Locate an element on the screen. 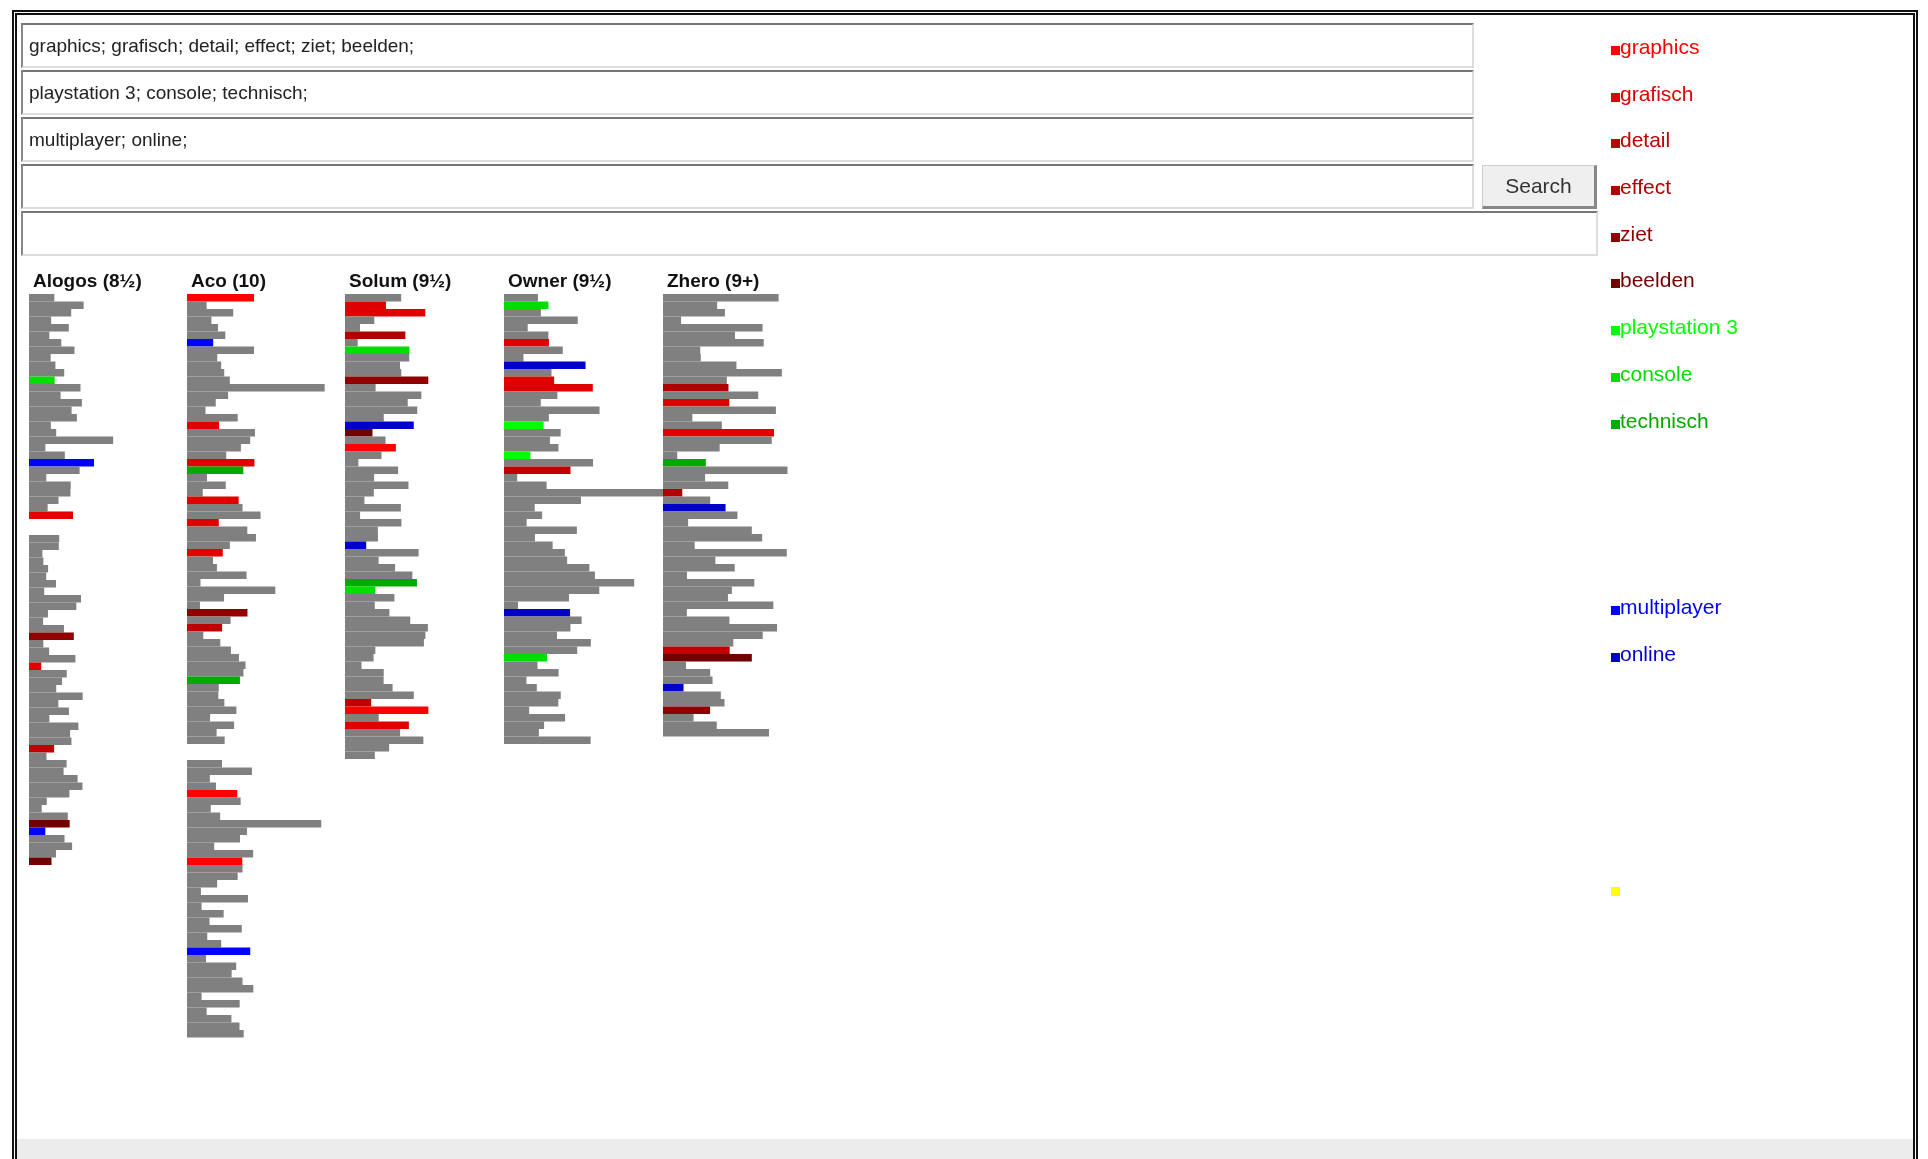 Image resolution: width=1928 pixels, height=1159 pixels. legend-label: detail is located at coordinates (1645, 140).